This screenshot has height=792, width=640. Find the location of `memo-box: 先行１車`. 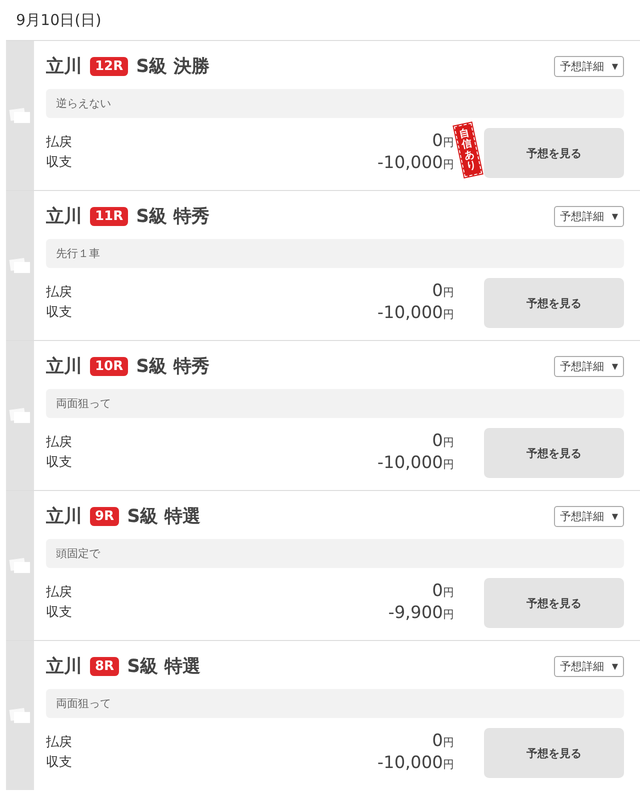

memo-box: 先行１車 is located at coordinates (335, 253).